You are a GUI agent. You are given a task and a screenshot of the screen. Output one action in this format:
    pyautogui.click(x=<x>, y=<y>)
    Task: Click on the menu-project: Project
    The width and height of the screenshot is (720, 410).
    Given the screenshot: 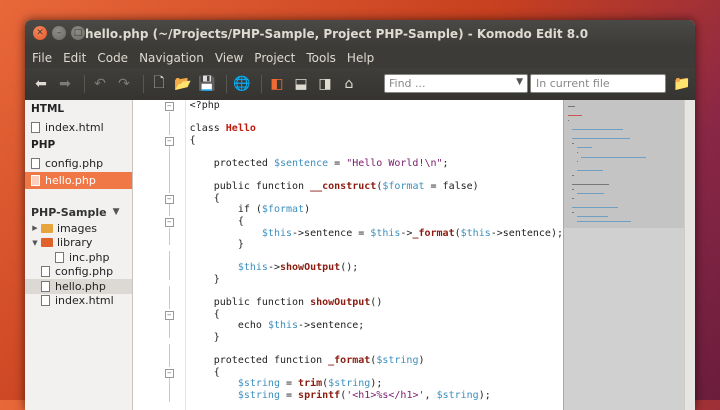 What is the action you would take?
    pyautogui.click(x=274, y=58)
    